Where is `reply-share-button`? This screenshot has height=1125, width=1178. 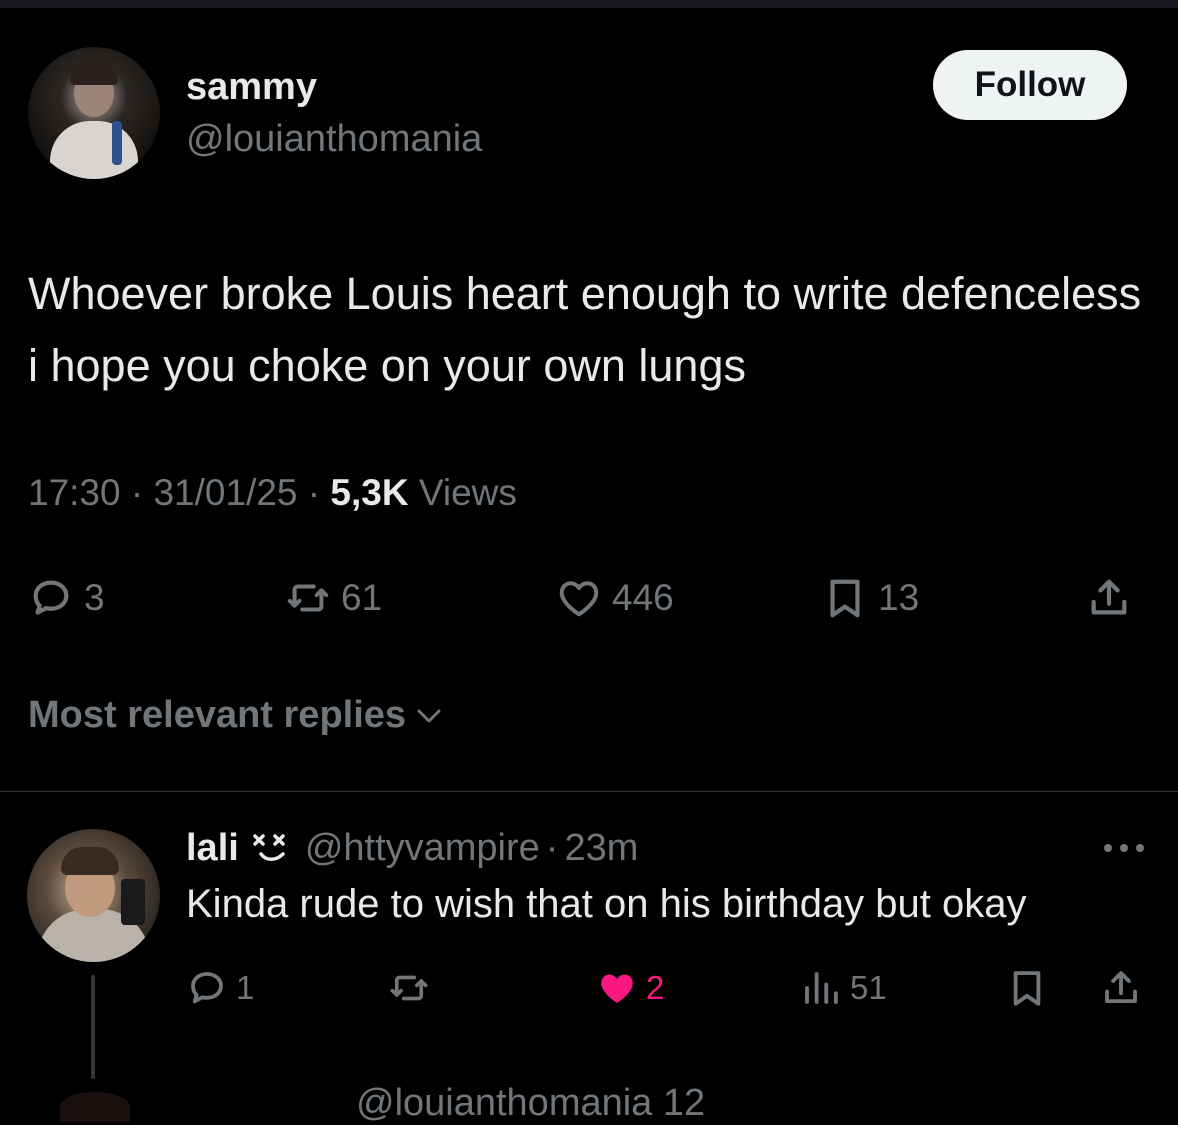 reply-share-button is located at coordinates (1121, 988).